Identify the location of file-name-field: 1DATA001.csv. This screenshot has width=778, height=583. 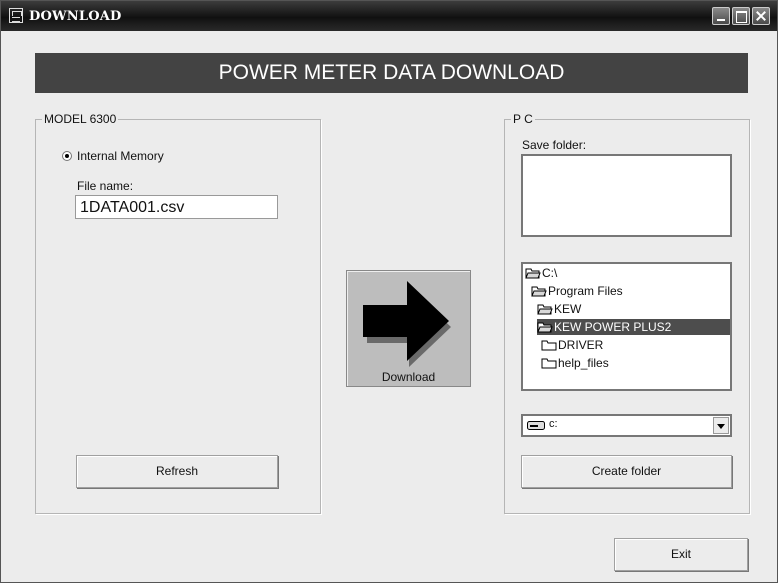
(176, 207).